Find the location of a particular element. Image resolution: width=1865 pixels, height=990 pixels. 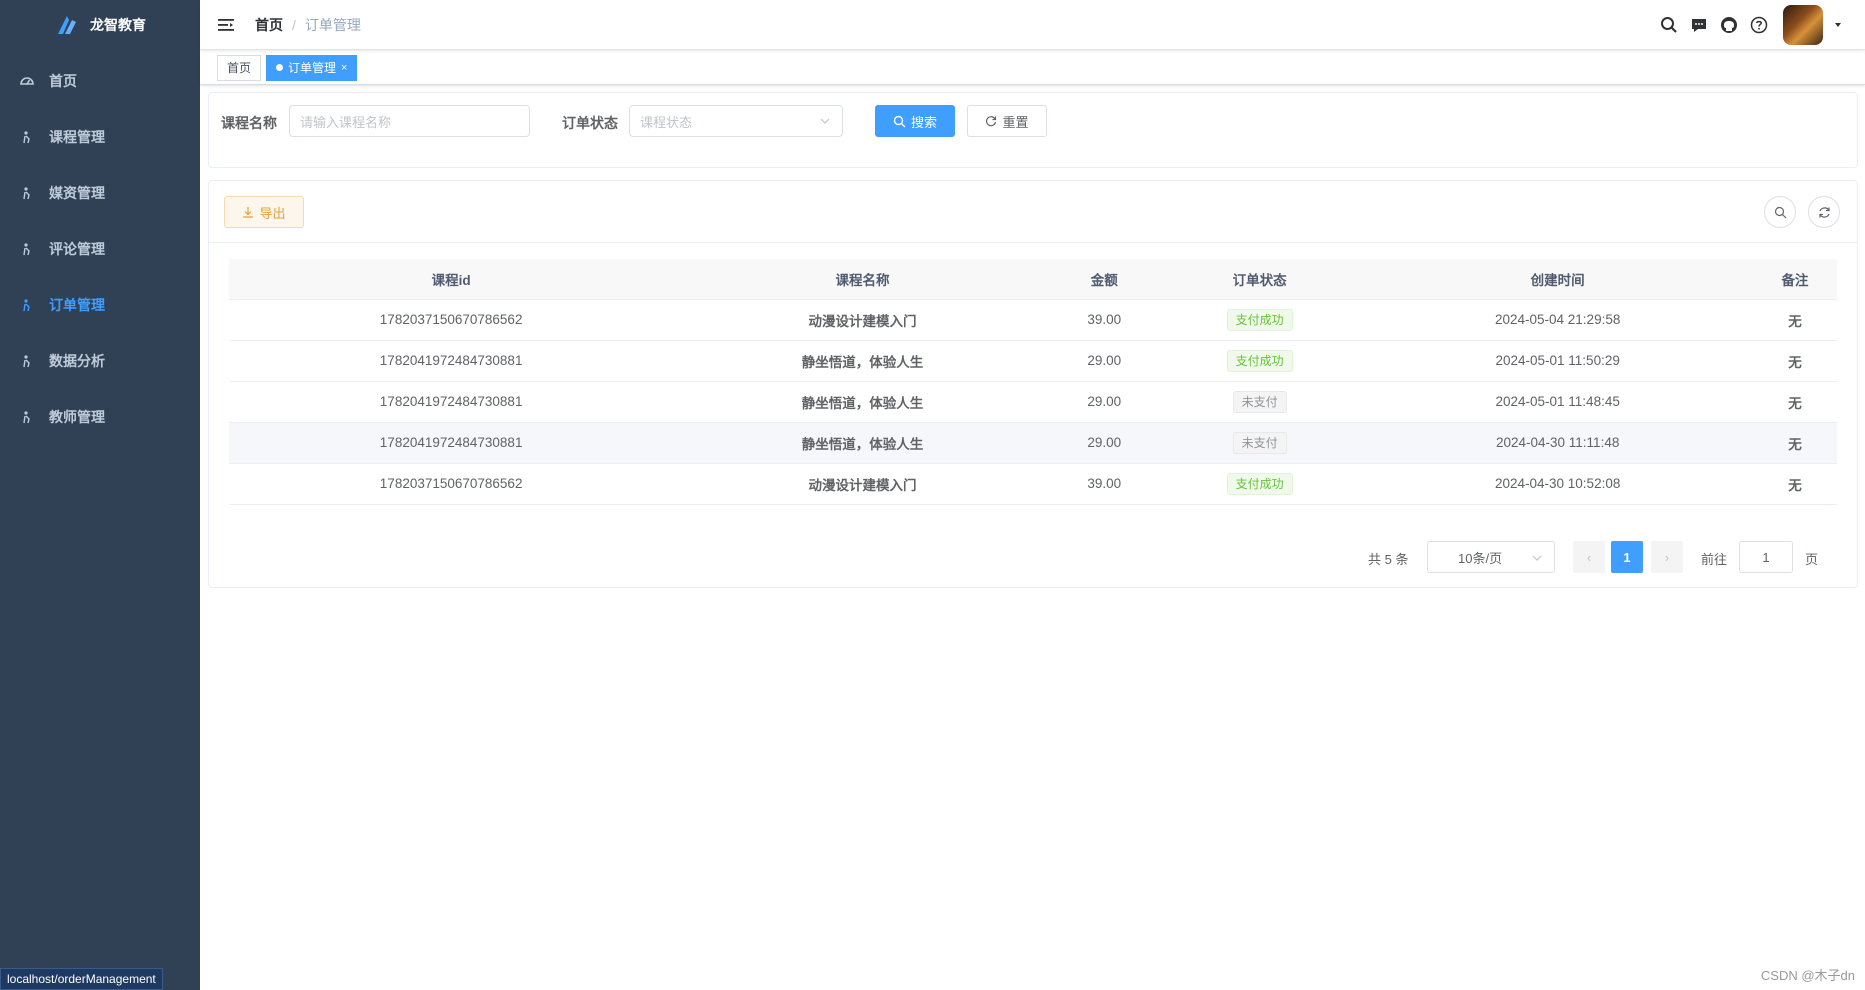

chevron-right-icon: › is located at coordinates (1667, 557).